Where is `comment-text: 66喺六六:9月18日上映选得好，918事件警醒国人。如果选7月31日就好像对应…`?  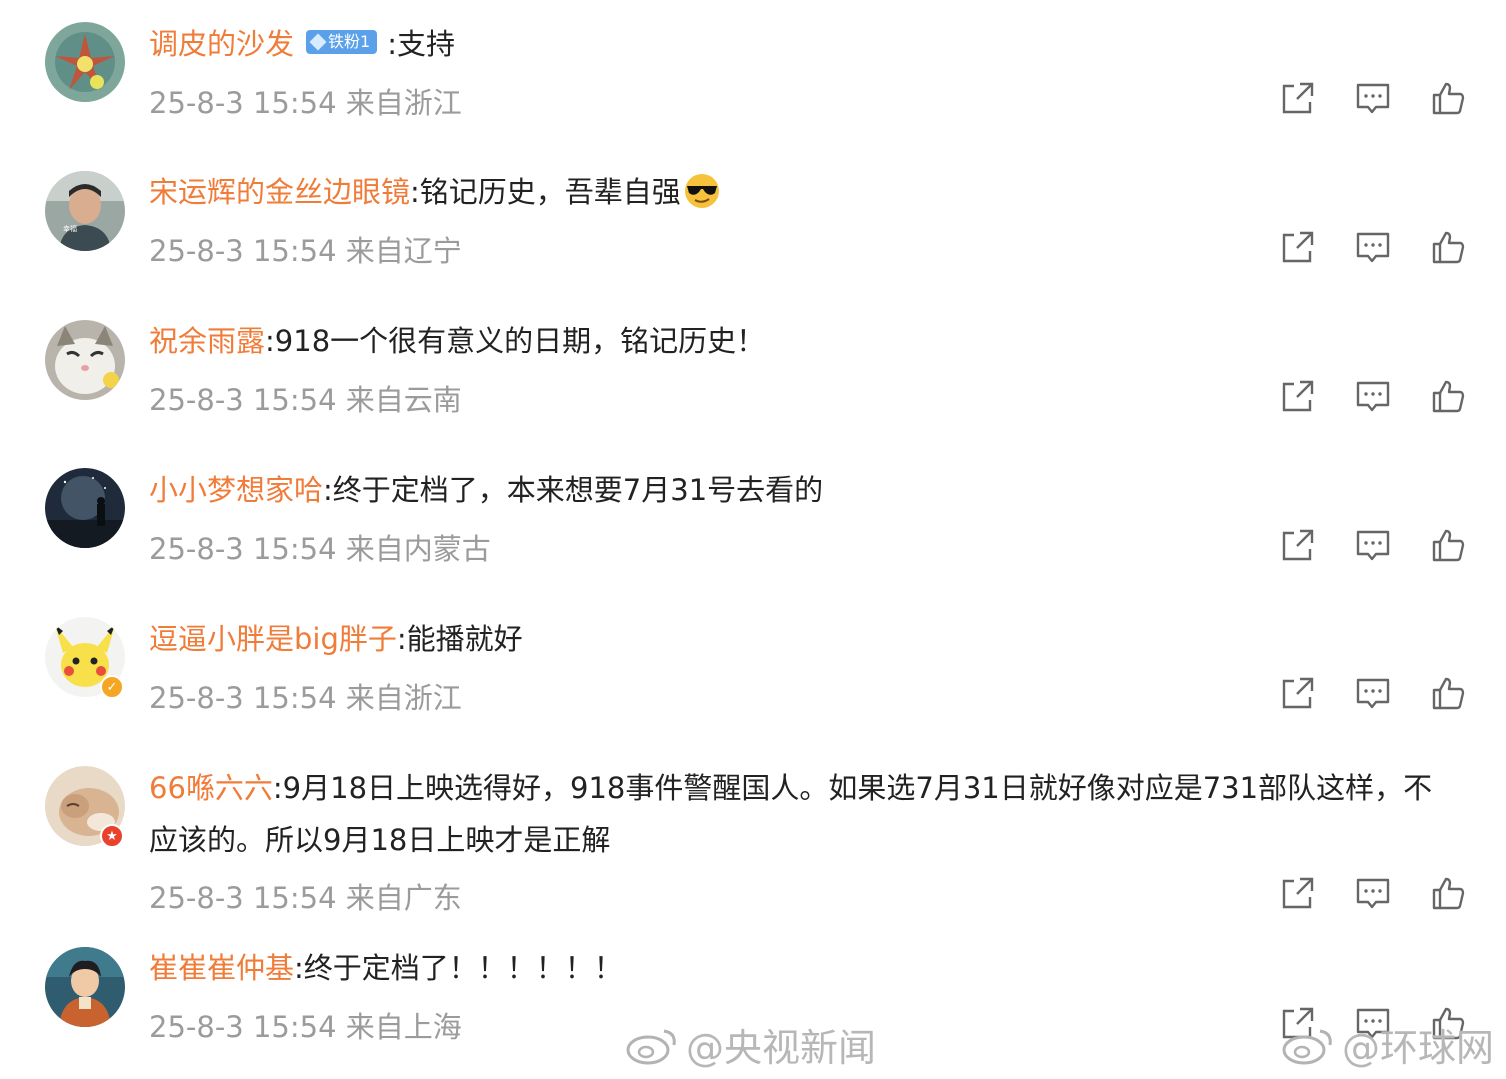
comment-text: 66喺六六:9月18日上映选得好，918事件警醒国人。如果选7月31日就好像对应… is located at coordinates (804, 814).